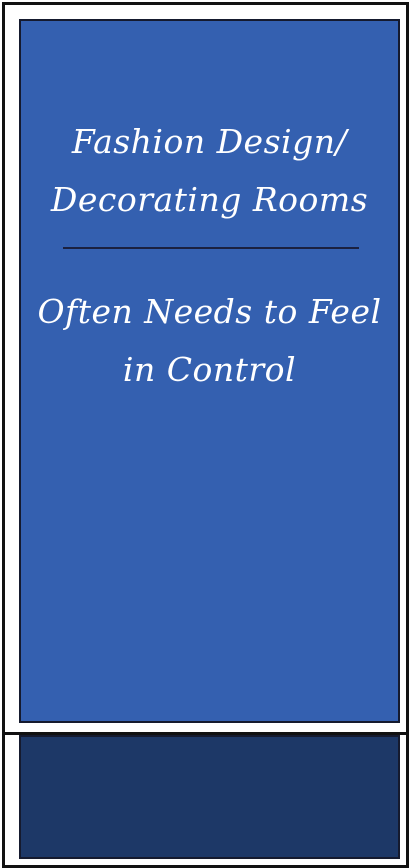  I want to click on card-title: Fashion Design/ Decorating Rooms, so click(209, 171).